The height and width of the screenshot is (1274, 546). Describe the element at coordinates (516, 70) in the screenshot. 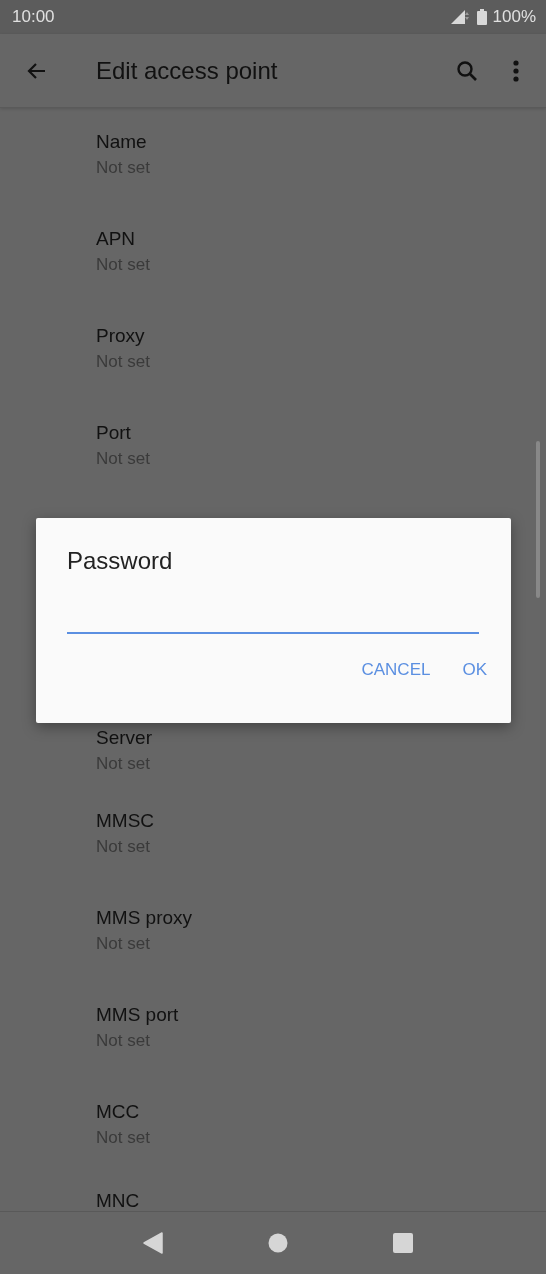

I see `more-options-icon` at that location.